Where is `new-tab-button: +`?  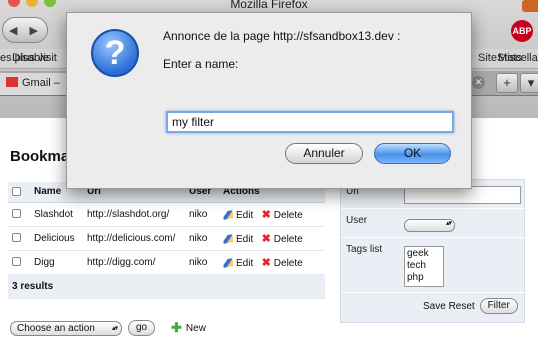
new-tab-button: + is located at coordinates (507, 83).